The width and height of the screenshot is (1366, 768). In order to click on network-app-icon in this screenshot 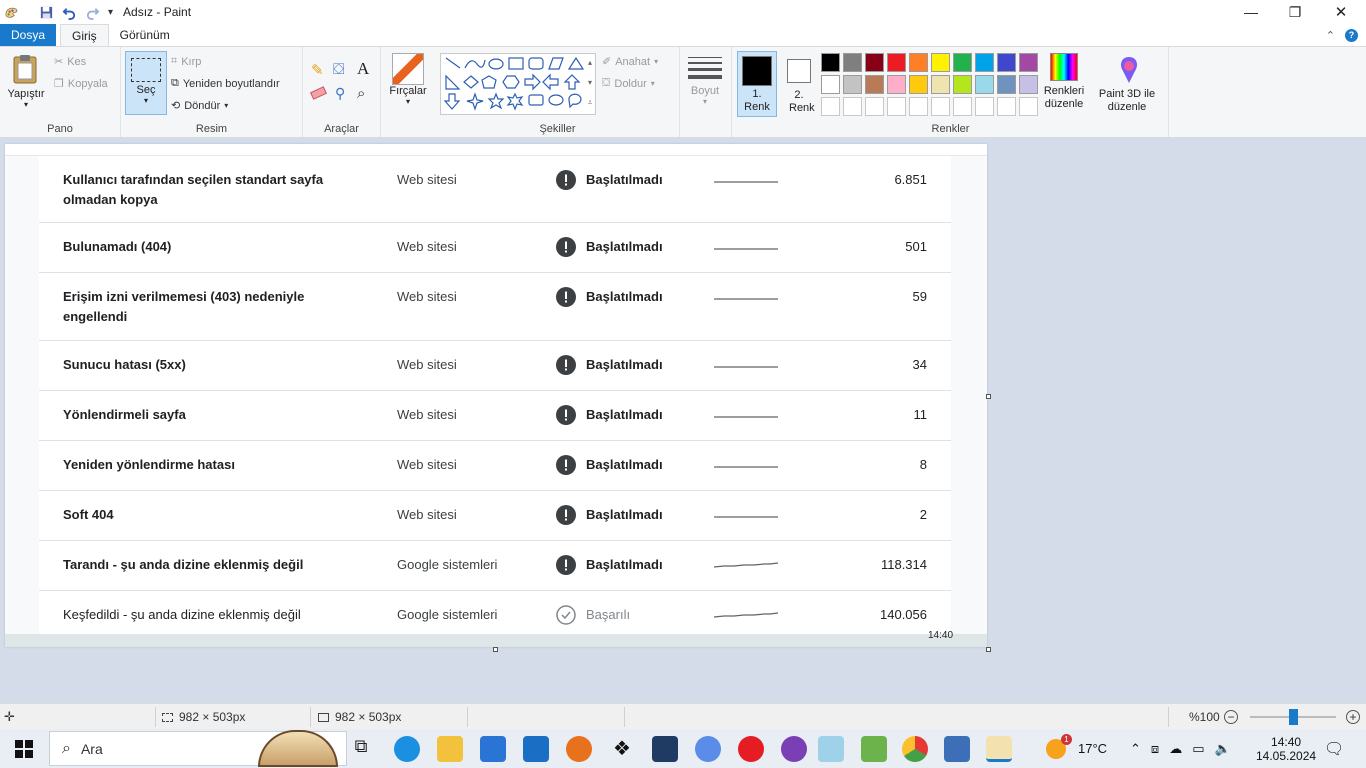, I will do `click(957, 749)`.